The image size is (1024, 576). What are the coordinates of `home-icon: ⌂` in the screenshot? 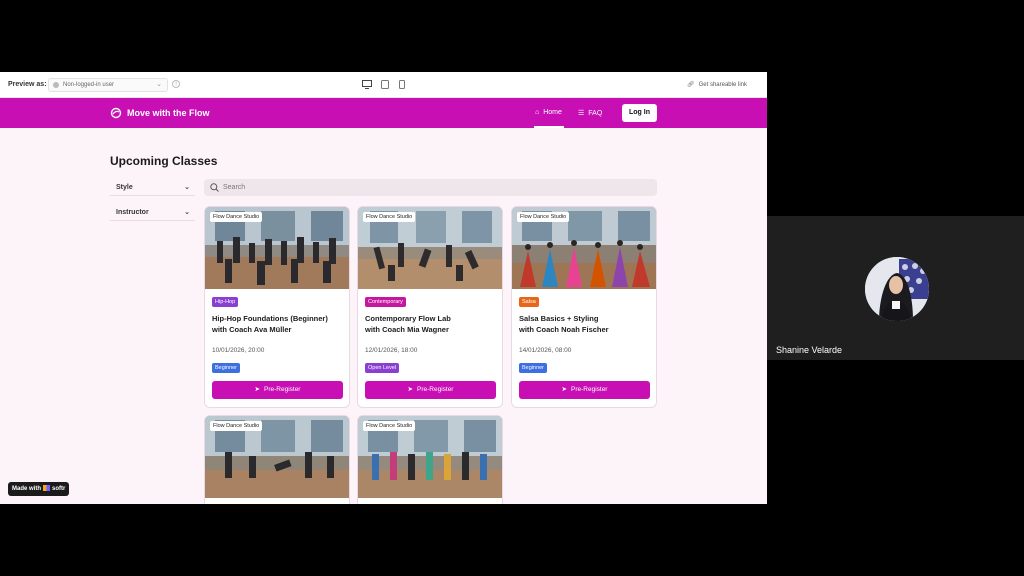 It's located at (537, 112).